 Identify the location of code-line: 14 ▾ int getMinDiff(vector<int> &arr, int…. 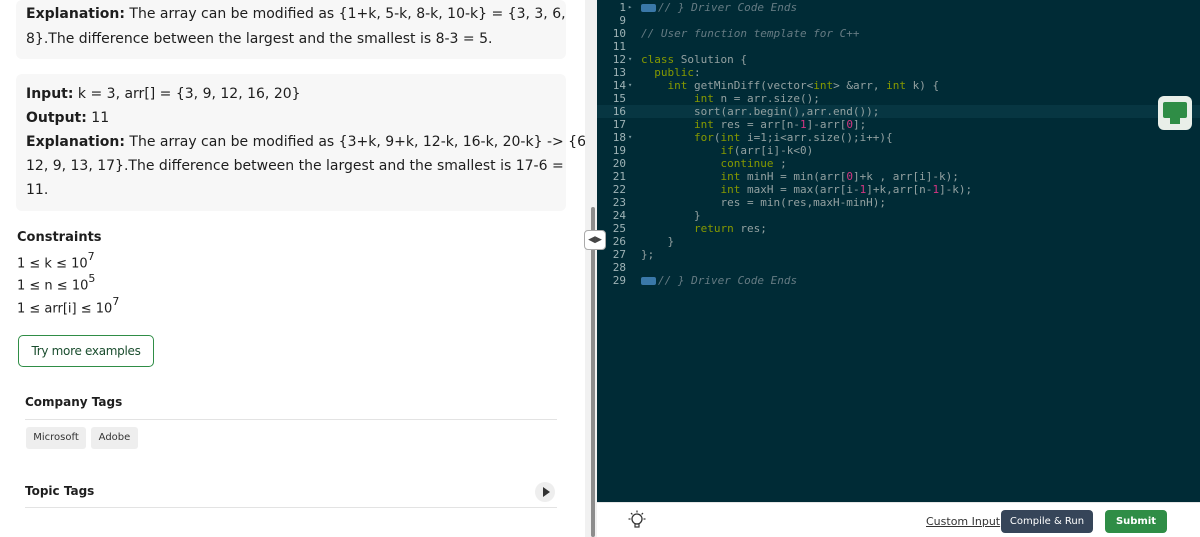
(898, 85).